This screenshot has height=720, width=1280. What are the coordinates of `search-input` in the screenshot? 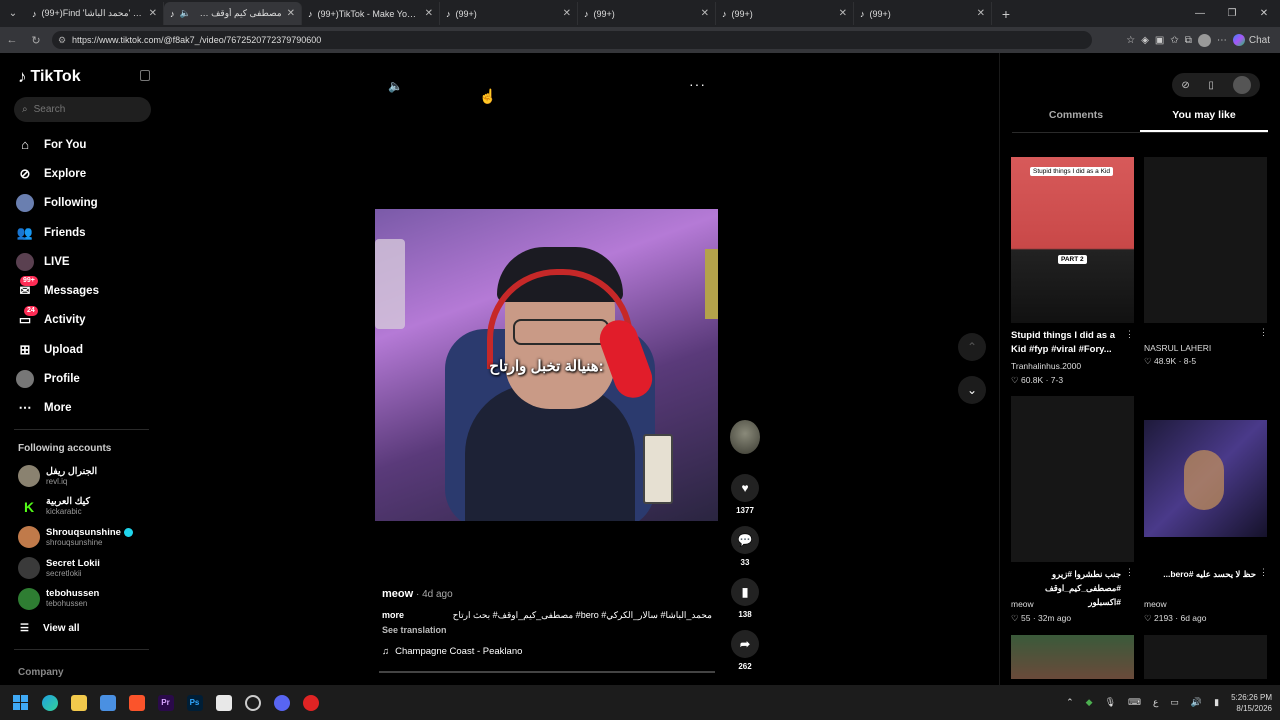 It's located at (83, 109).